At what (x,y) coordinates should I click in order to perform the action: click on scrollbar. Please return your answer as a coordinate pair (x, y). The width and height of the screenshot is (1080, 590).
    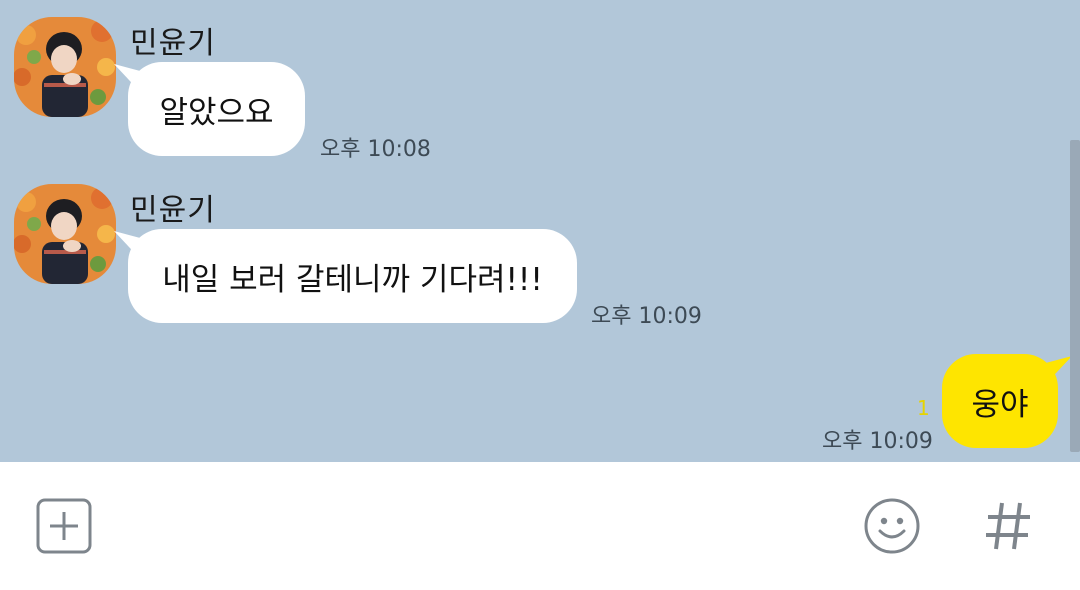
    Looking at the image, I should click on (1075, 296).